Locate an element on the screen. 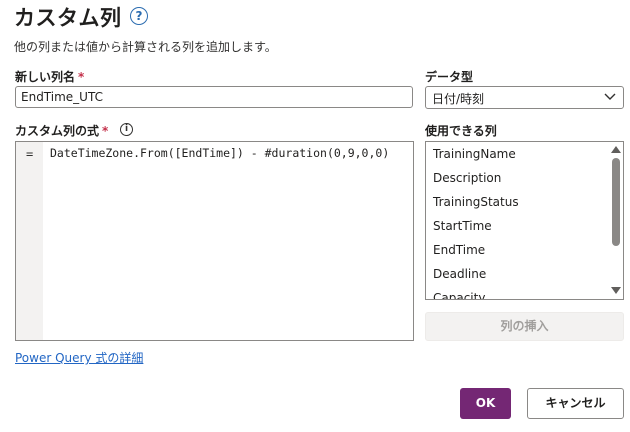 Image resolution: width=630 pixels, height=432 pixels. info-circle-icon: i is located at coordinates (126, 129).